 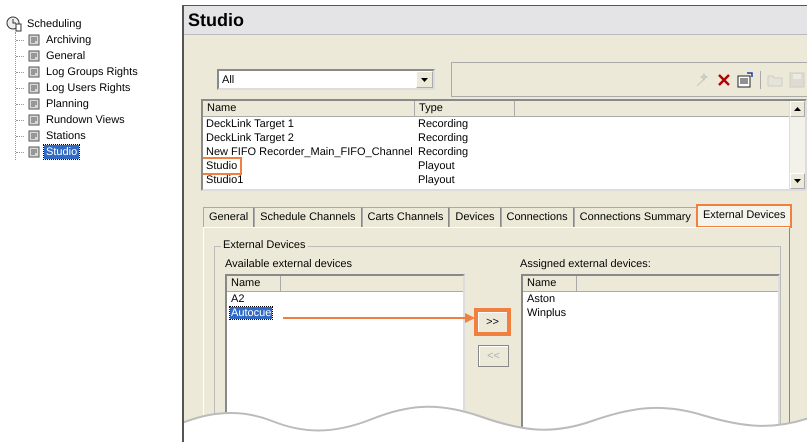 What do you see at coordinates (85, 120) in the screenshot?
I see `tree-item: Rundown Views` at bounding box center [85, 120].